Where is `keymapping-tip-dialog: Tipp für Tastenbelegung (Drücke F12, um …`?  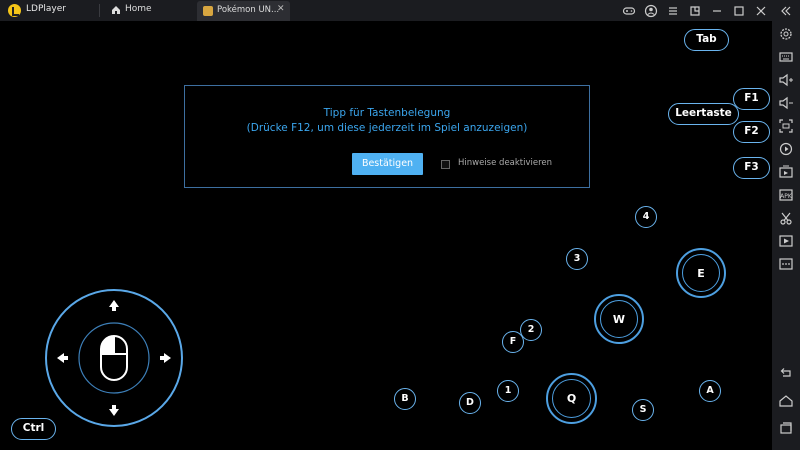
keymapping-tip-dialog: Tipp für Tastenbelegung (Drücke F12, um … is located at coordinates (387, 136).